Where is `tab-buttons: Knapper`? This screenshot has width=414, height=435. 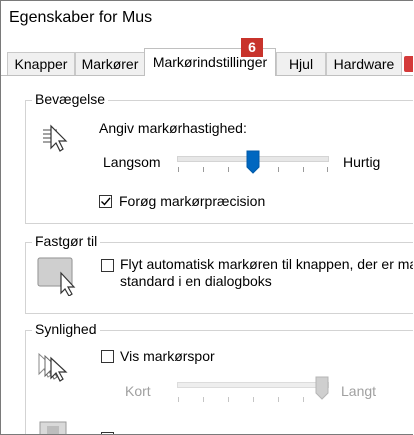 tab-buttons: Knapper is located at coordinates (41, 63).